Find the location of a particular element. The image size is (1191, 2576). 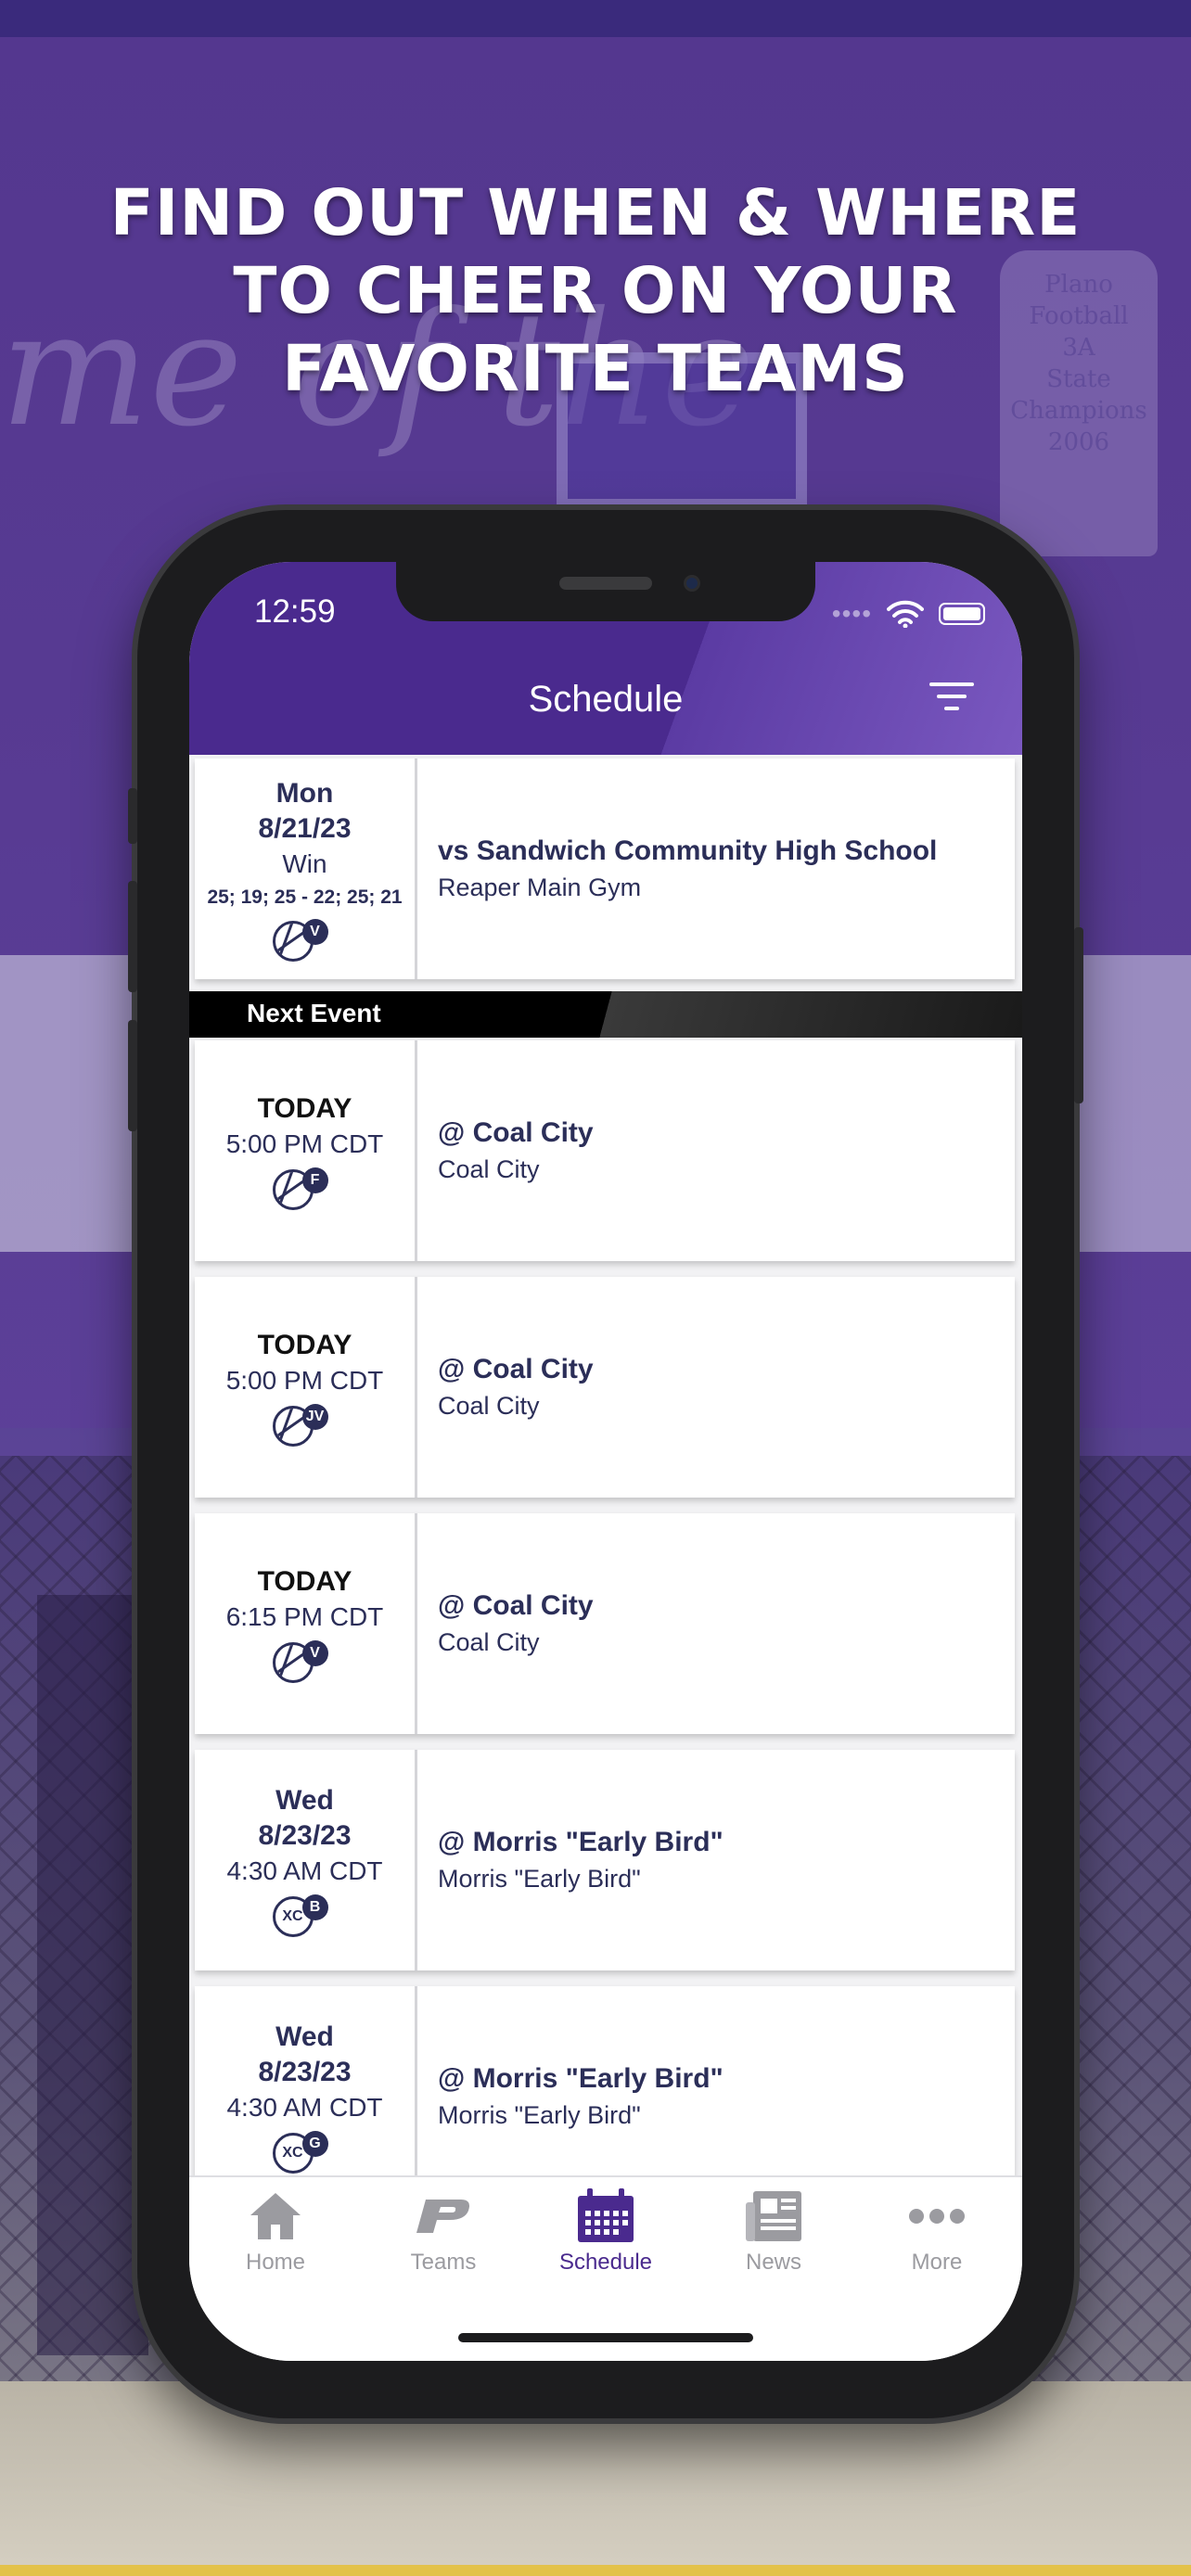

tab-home: Home is located at coordinates (275, 2232).